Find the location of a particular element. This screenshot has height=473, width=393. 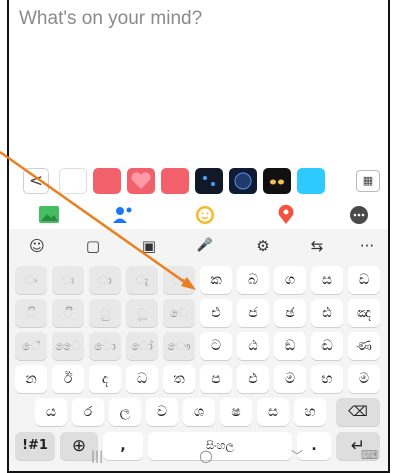

key: ෙ is located at coordinates (179, 313).